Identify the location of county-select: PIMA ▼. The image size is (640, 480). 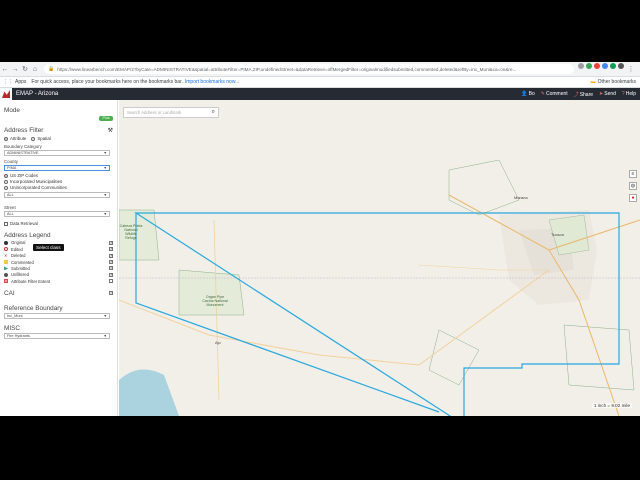
(57, 168).